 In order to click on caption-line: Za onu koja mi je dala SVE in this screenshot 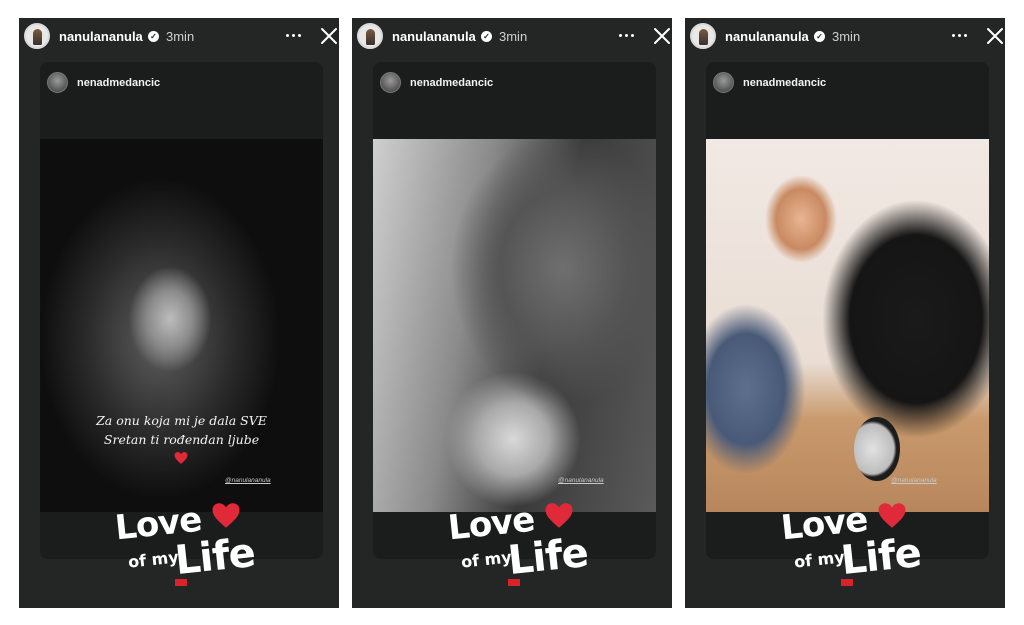, I will do `click(181, 420)`.